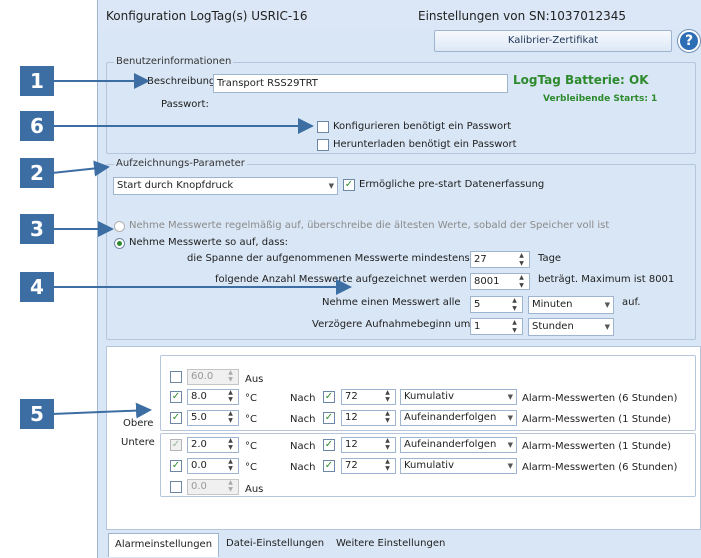 The width and height of the screenshot is (701, 558). Describe the element at coordinates (37, 173) in the screenshot. I see `callout-badge-2: 2` at that location.